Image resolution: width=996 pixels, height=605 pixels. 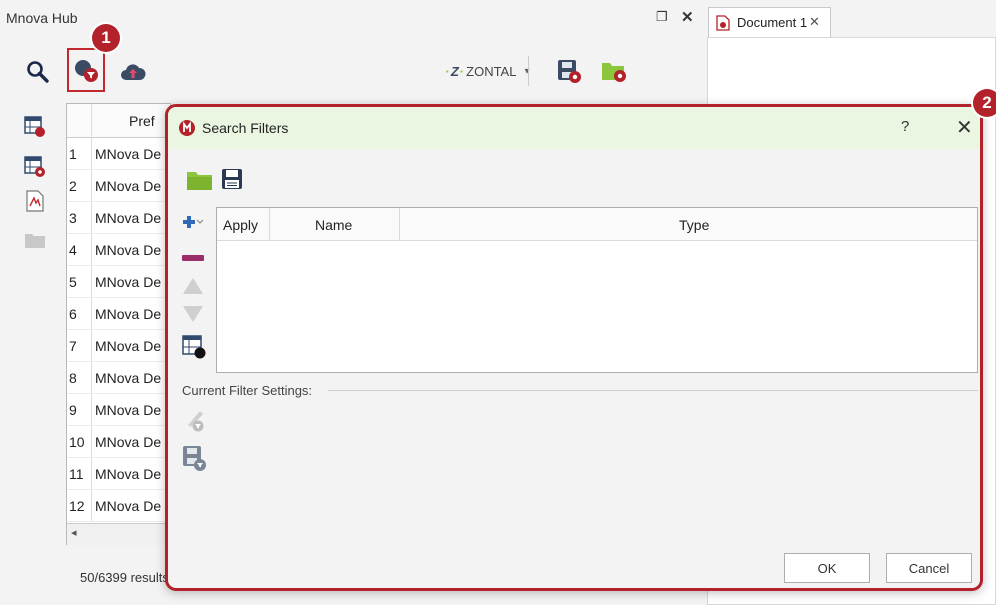 What do you see at coordinates (196, 421) in the screenshot?
I see `edit-filter-icon` at bounding box center [196, 421].